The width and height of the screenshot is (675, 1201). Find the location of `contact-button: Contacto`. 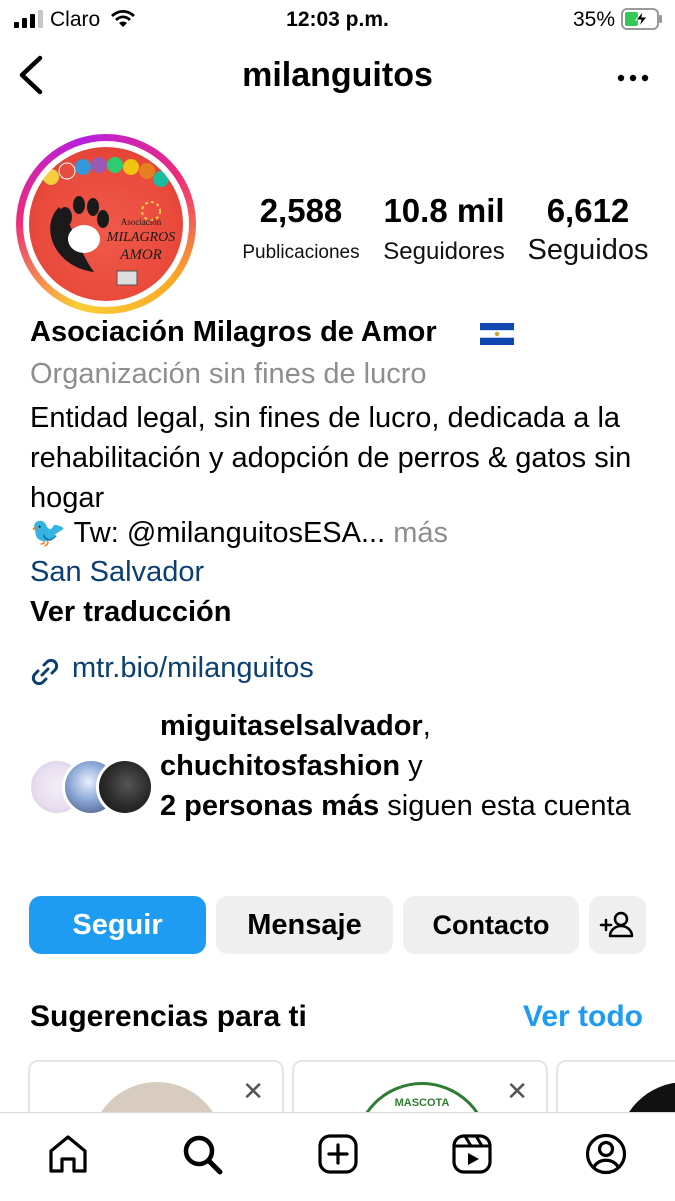

contact-button: Contacto is located at coordinates (491, 925).